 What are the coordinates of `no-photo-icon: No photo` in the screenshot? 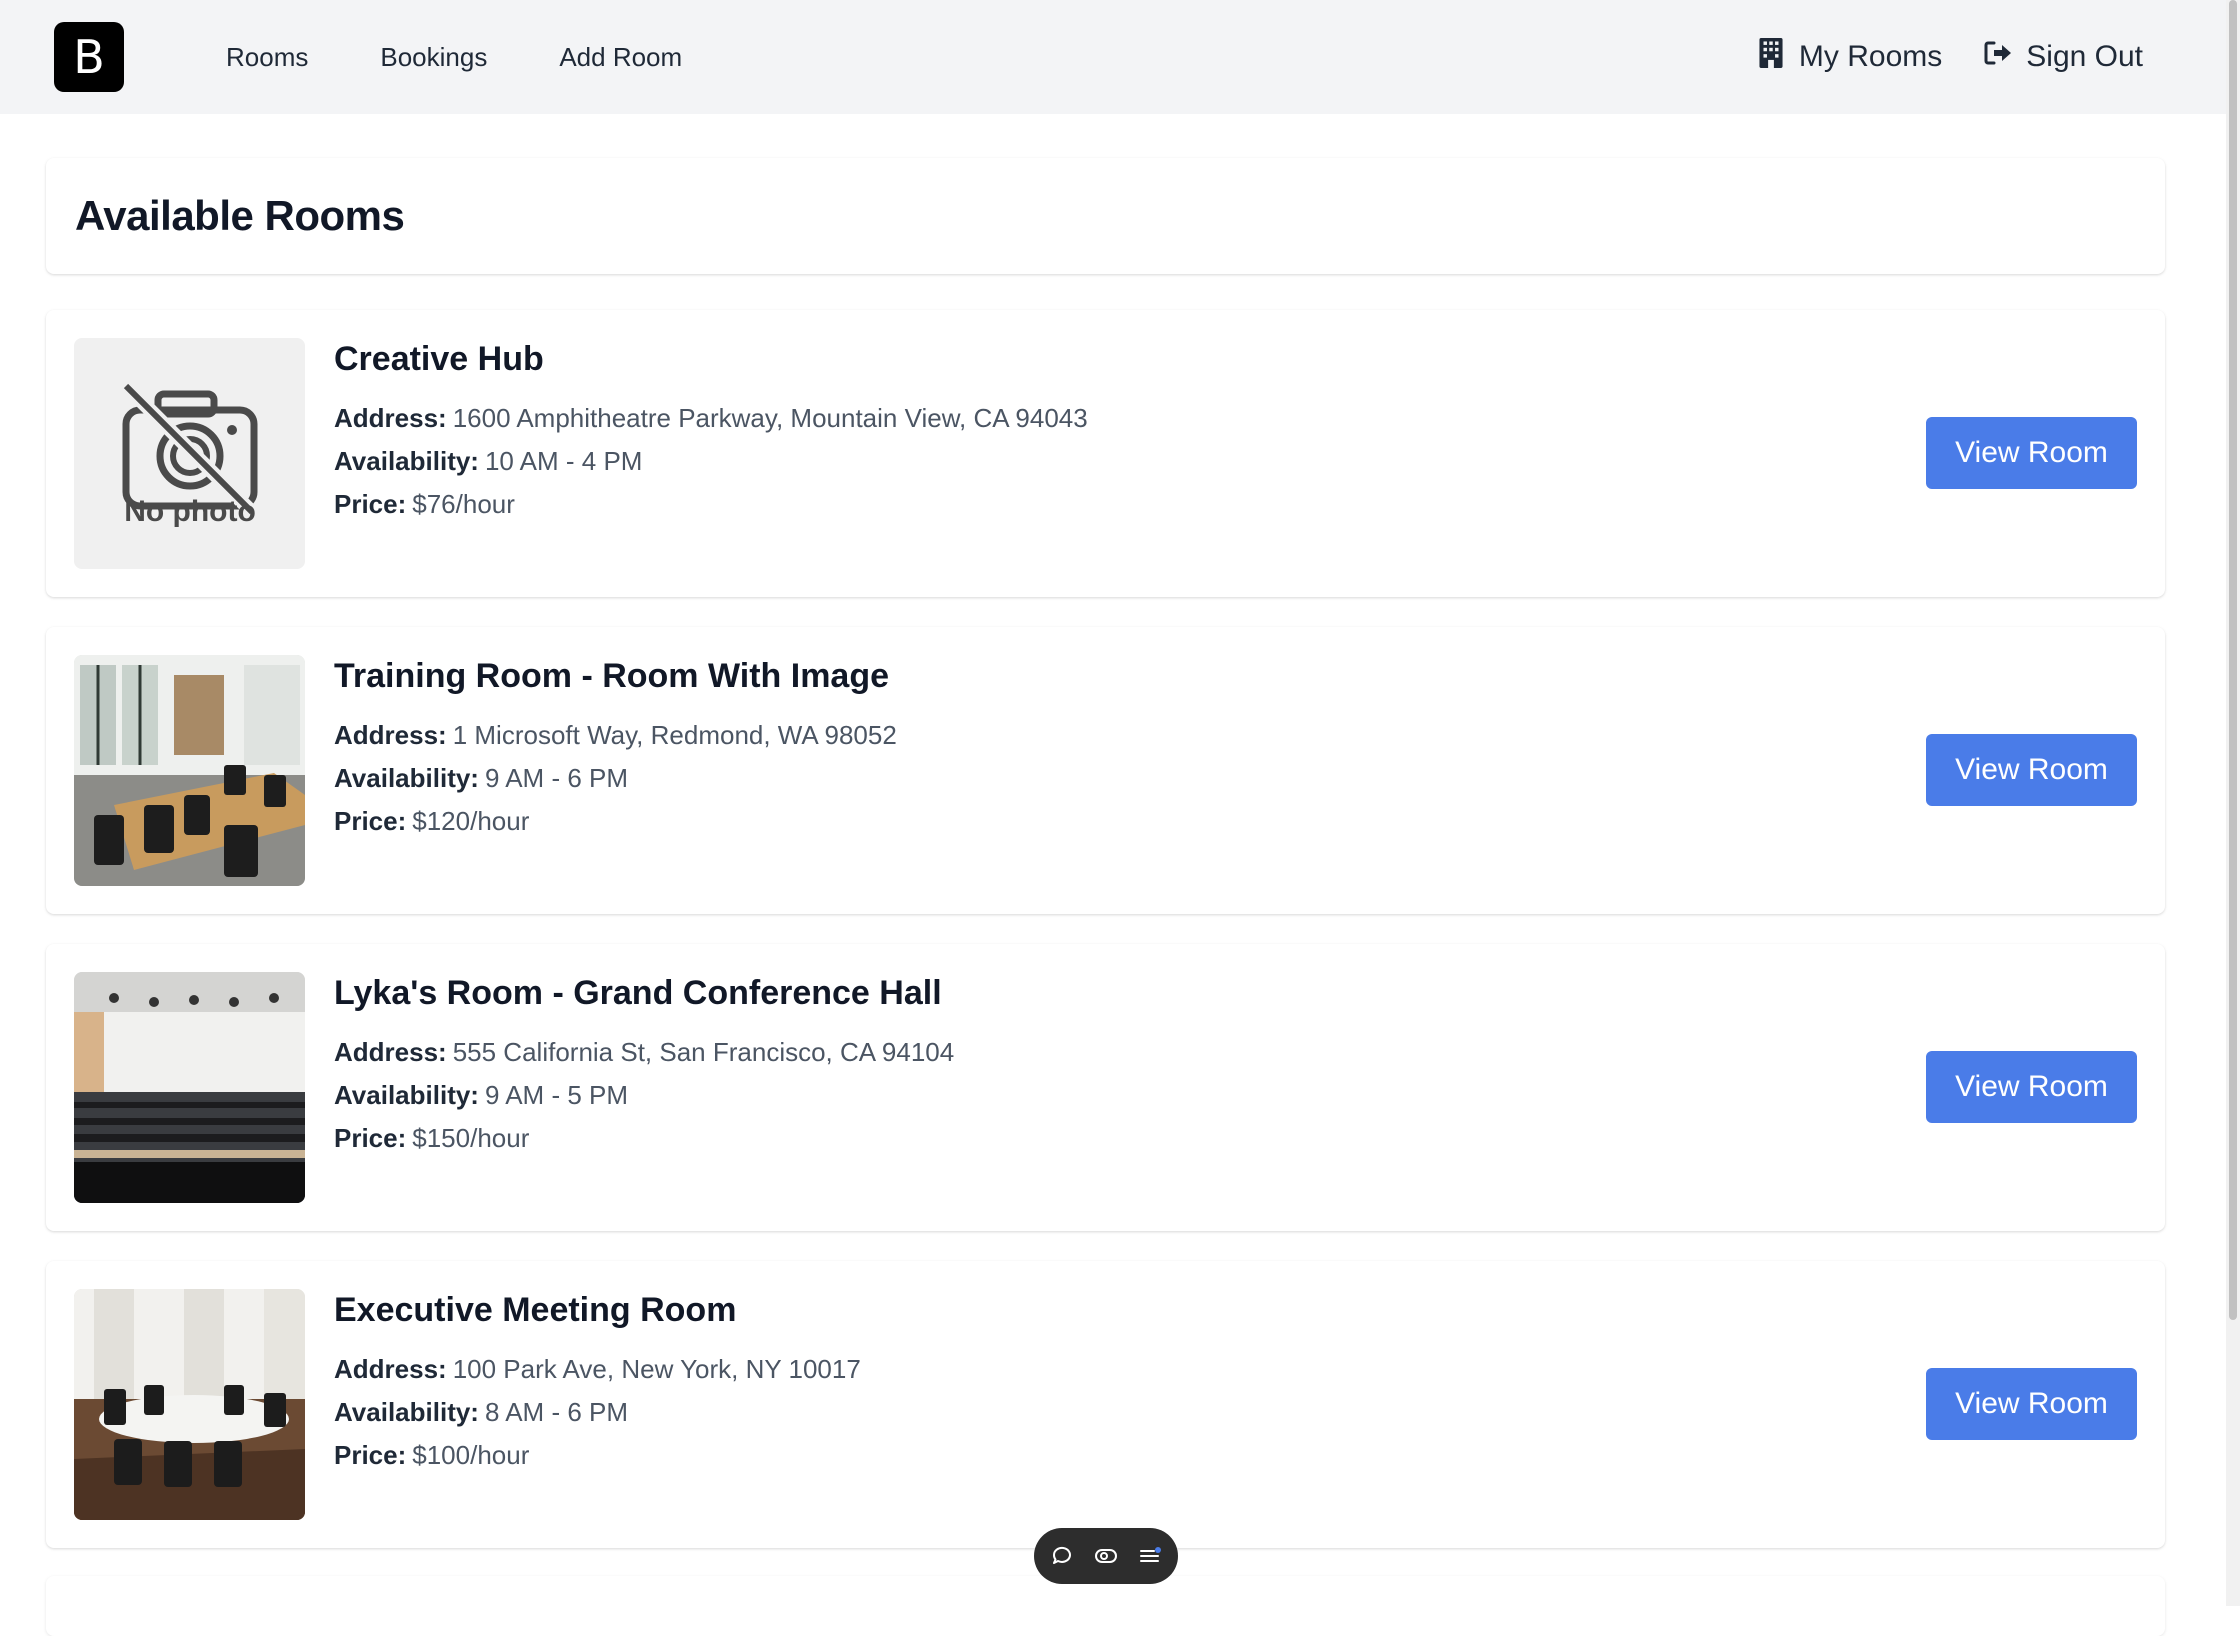 It's located at (189, 454).